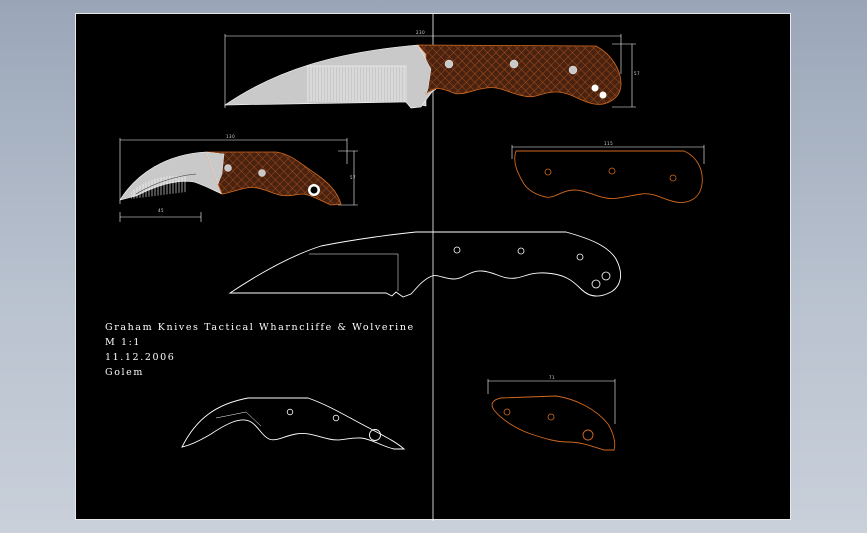 This screenshot has width=867, height=533. What do you see at coordinates (124, 372) in the screenshot?
I see `drawing-author: Golem` at bounding box center [124, 372].